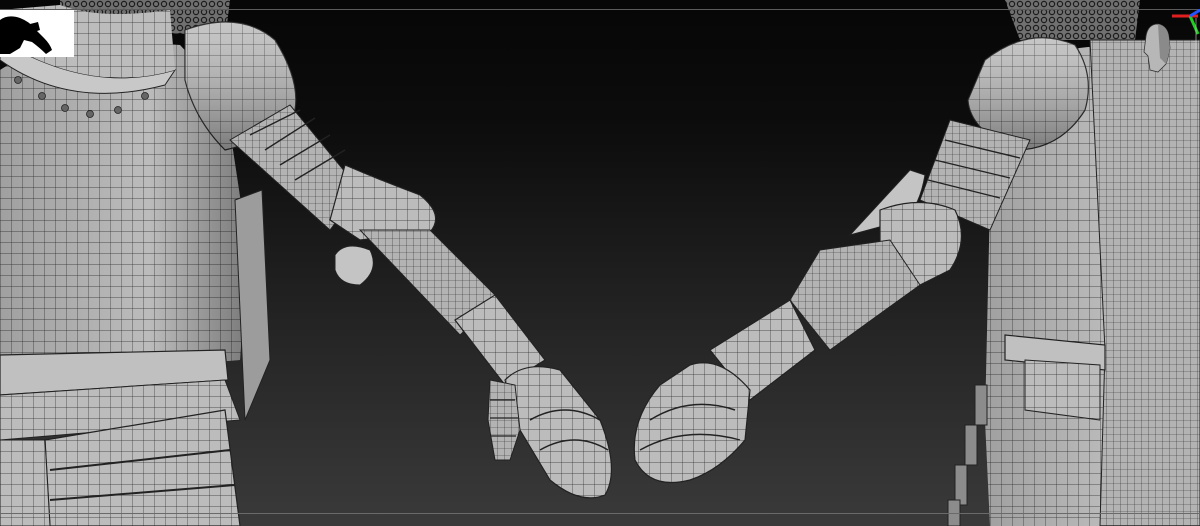 The height and width of the screenshot is (526, 1200). Describe the element at coordinates (600, 9) in the screenshot. I see `viewport-frame-top` at that location.